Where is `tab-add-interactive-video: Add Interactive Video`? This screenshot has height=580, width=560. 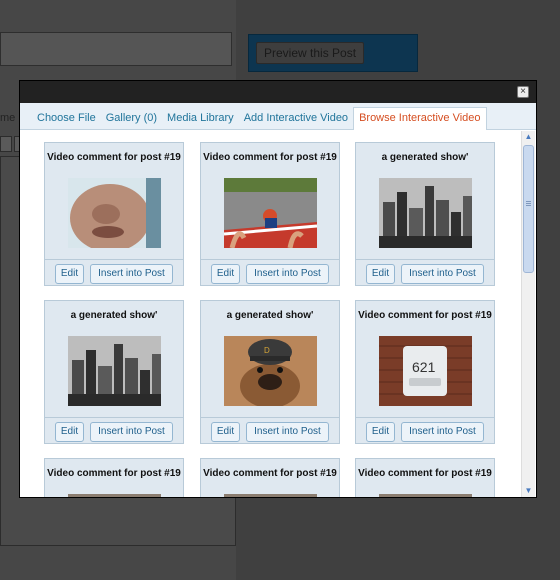
tab-add-interactive-video: Add Interactive Video is located at coordinates (296, 120).